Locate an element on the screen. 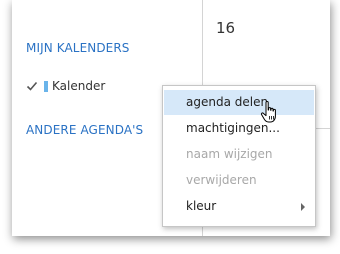 The image size is (340, 254). day-number: 16 is located at coordinates (225, 28).